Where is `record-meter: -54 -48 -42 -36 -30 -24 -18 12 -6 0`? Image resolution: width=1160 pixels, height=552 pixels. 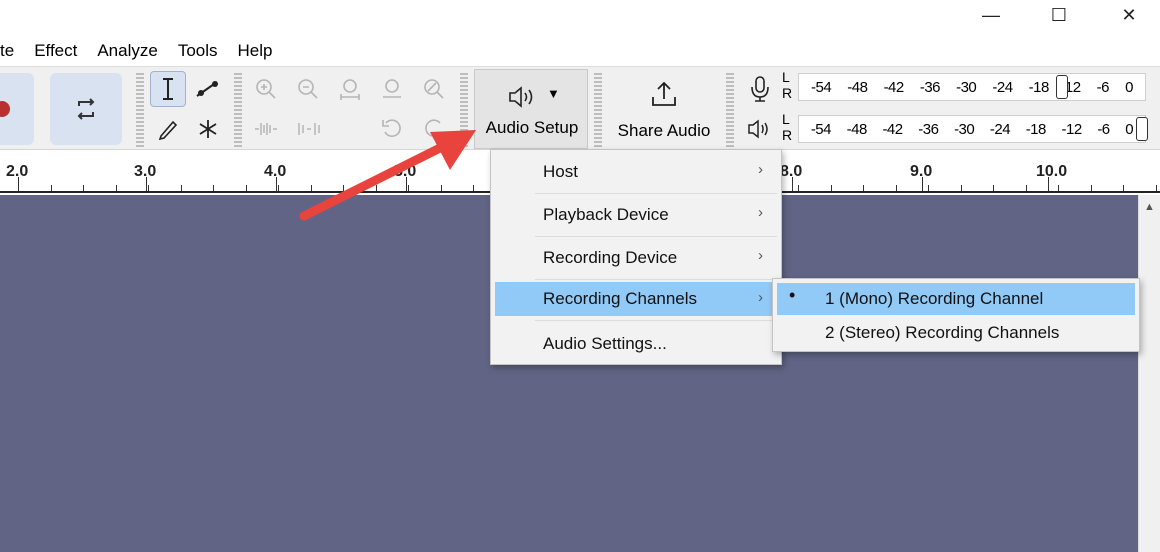 record-meter: -54 -48 -42 -36 -30 -24 -18 12 -6 0 is located at coordinates (972, 87).